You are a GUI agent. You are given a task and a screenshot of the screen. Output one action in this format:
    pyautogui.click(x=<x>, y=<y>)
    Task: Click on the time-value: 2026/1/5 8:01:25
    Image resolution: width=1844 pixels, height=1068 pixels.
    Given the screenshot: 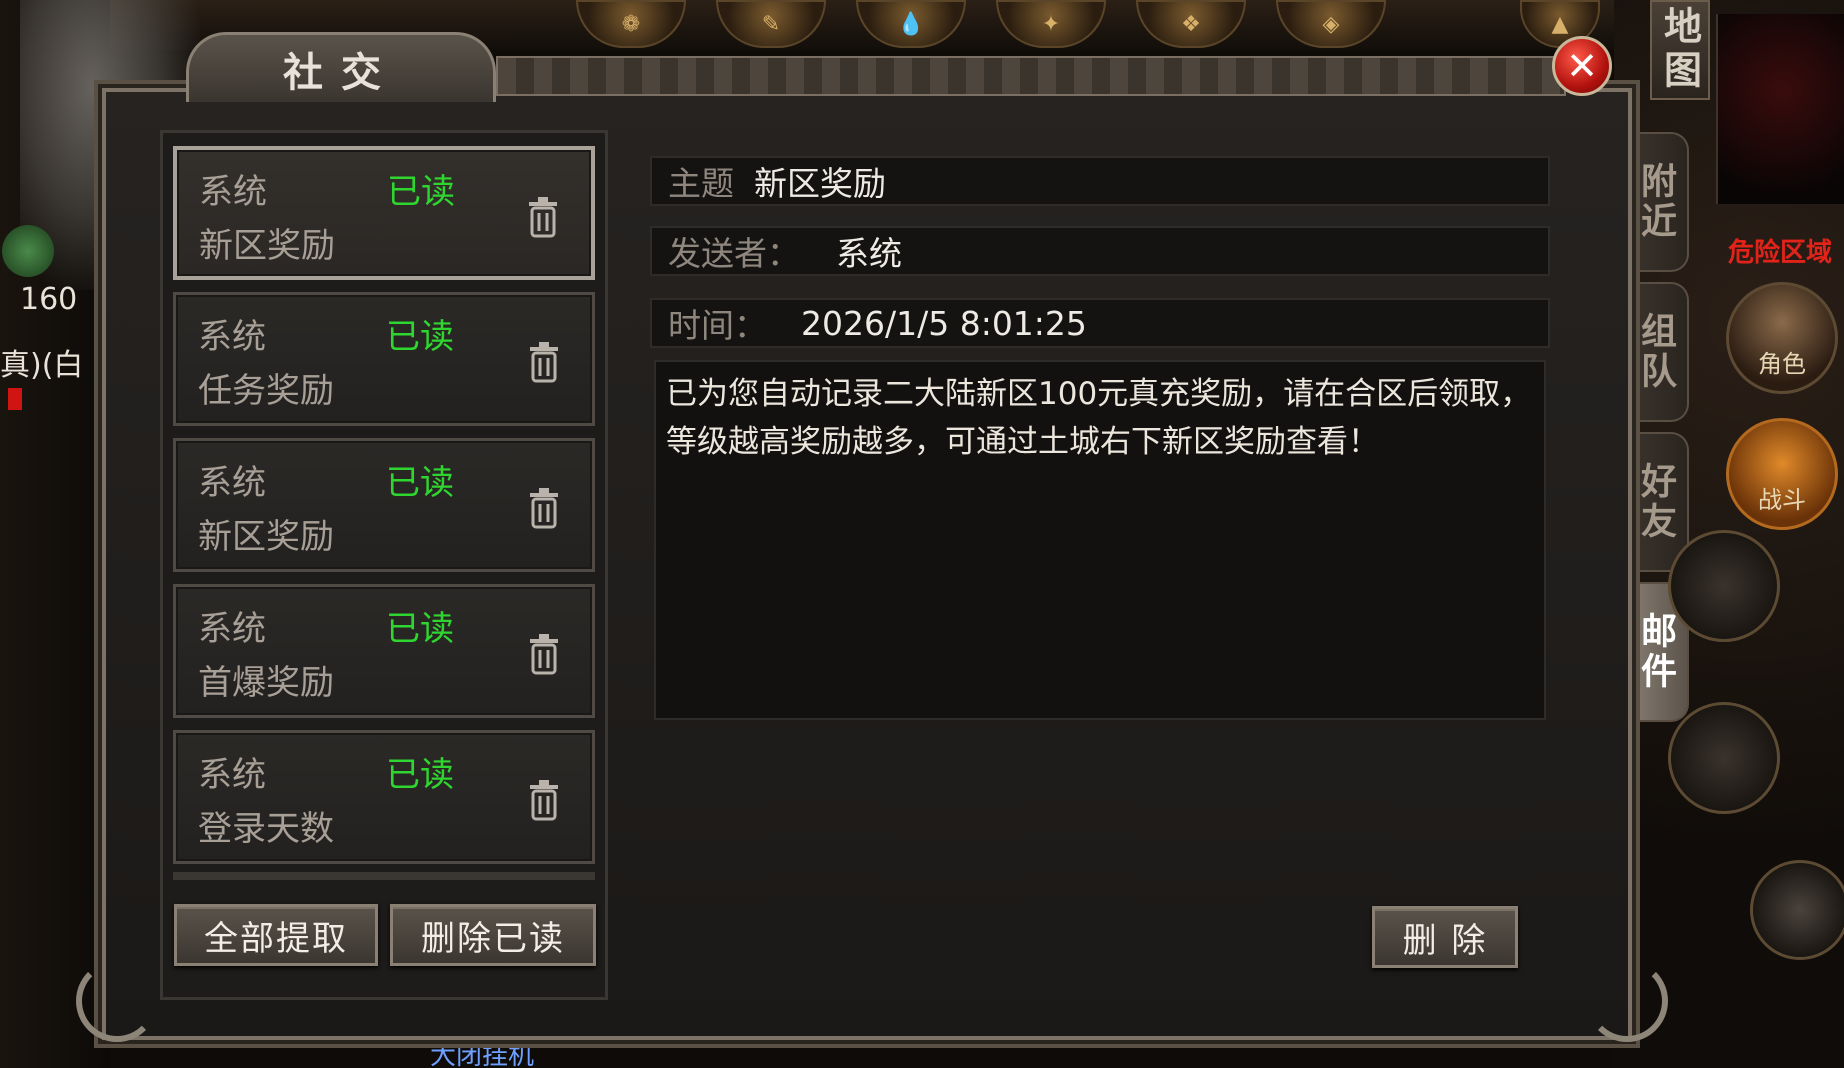 What is the action you would take?
    pyautogui.click(x=944, y=323)
    